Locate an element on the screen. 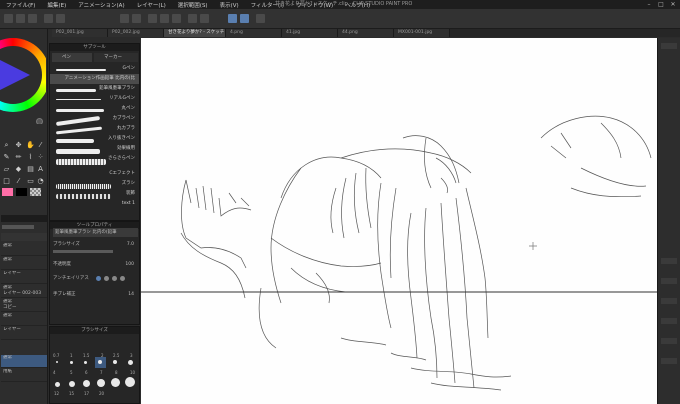  text-icon: A is located at coordinates (40, 169).